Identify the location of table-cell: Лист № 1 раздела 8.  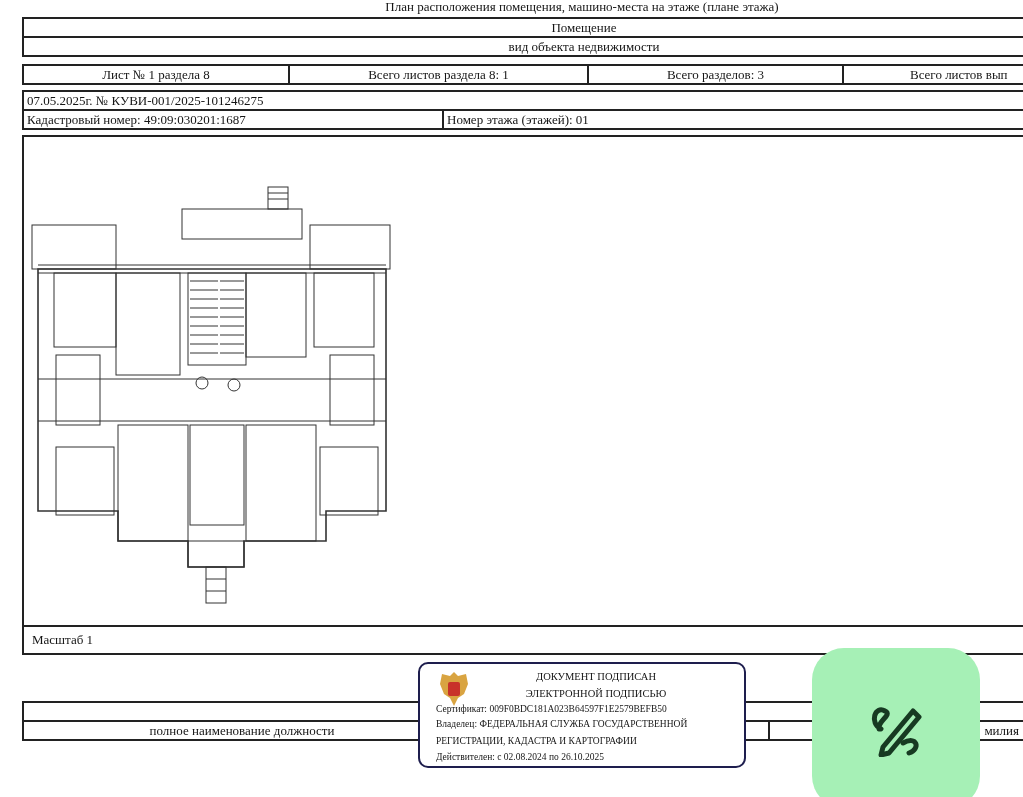
(157, 74).